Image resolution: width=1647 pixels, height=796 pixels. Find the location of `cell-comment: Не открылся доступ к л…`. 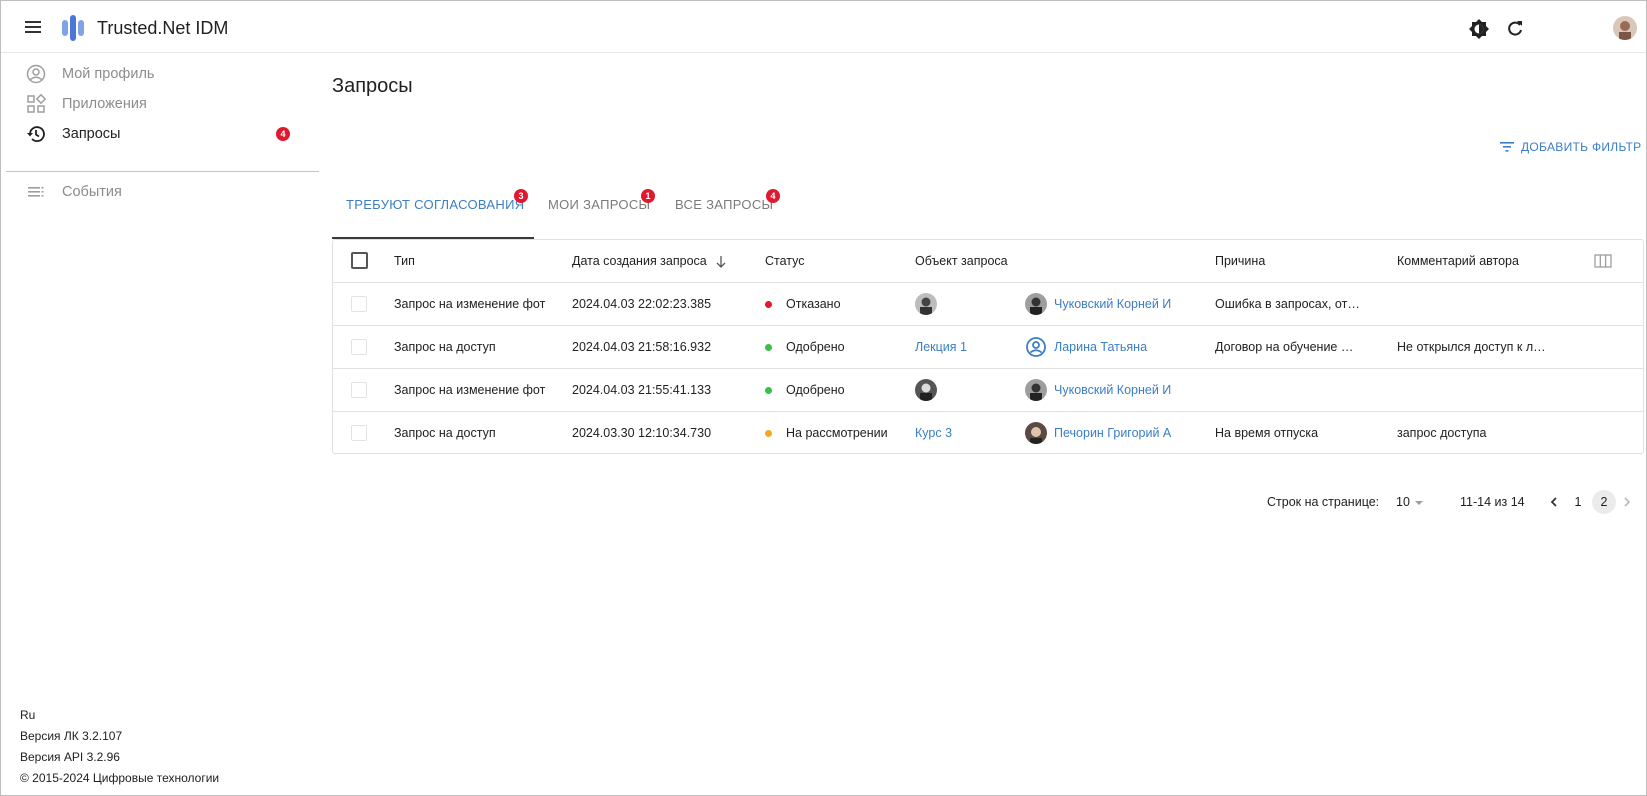

cell-comment: Не открылся доступ к л… is located at coordinates (1471, 347).